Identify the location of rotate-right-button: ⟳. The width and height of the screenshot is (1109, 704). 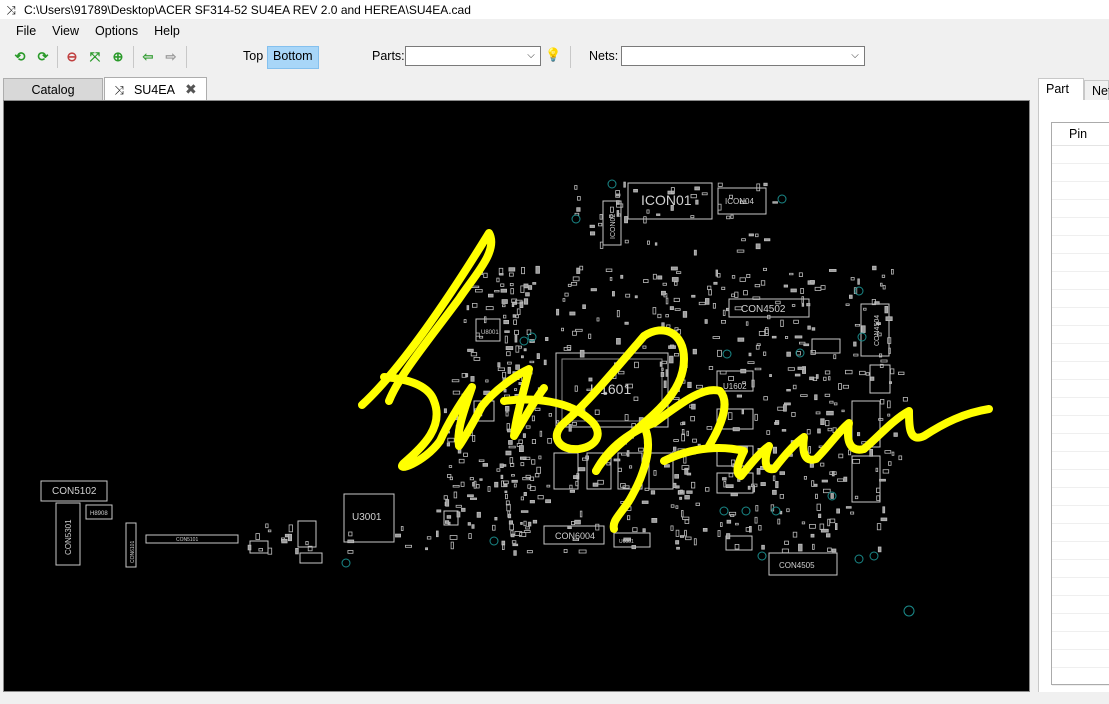
(43, 57).